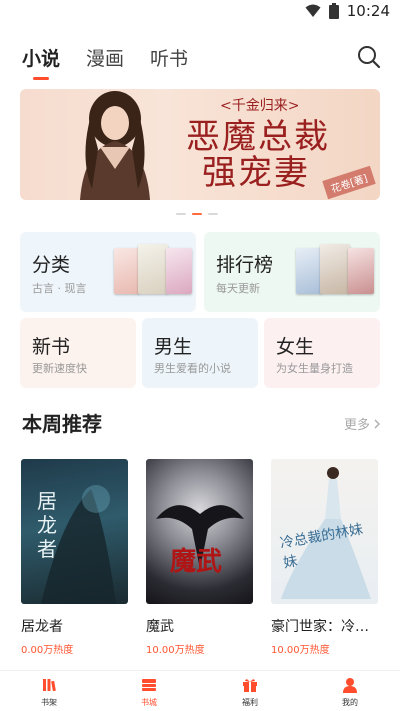 This screenshot has height=711, width=400. I want to click on status-bar: 10:24, so click(200, 12).